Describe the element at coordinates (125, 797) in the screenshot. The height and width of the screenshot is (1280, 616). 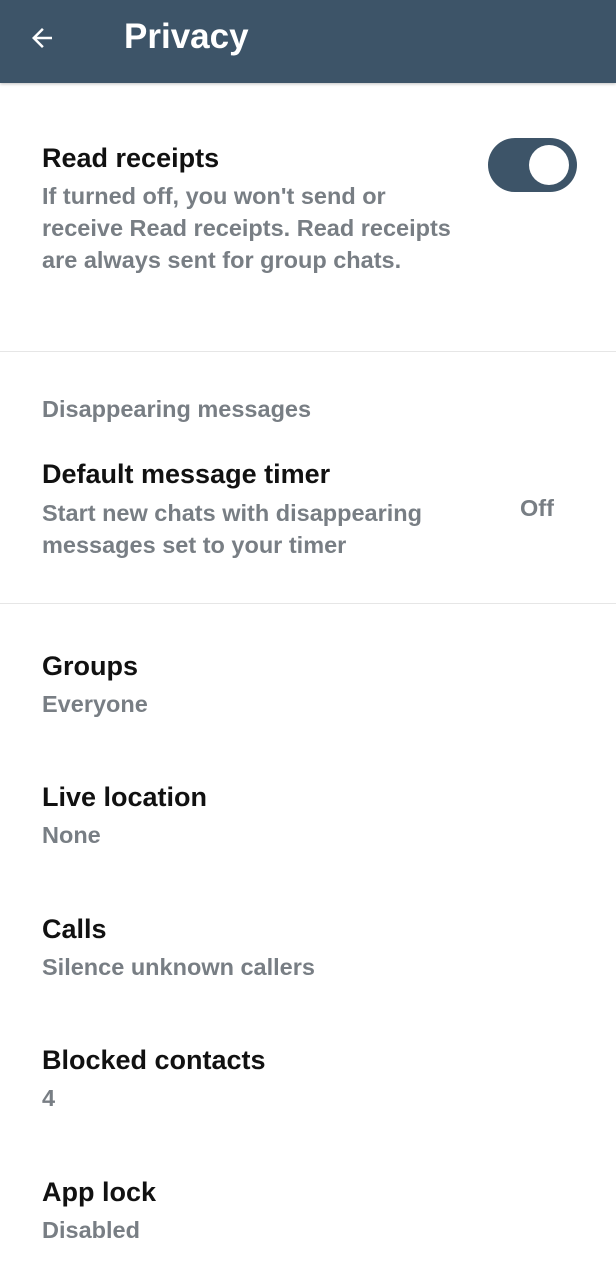
I see `live-location-title: Live location` at that location.